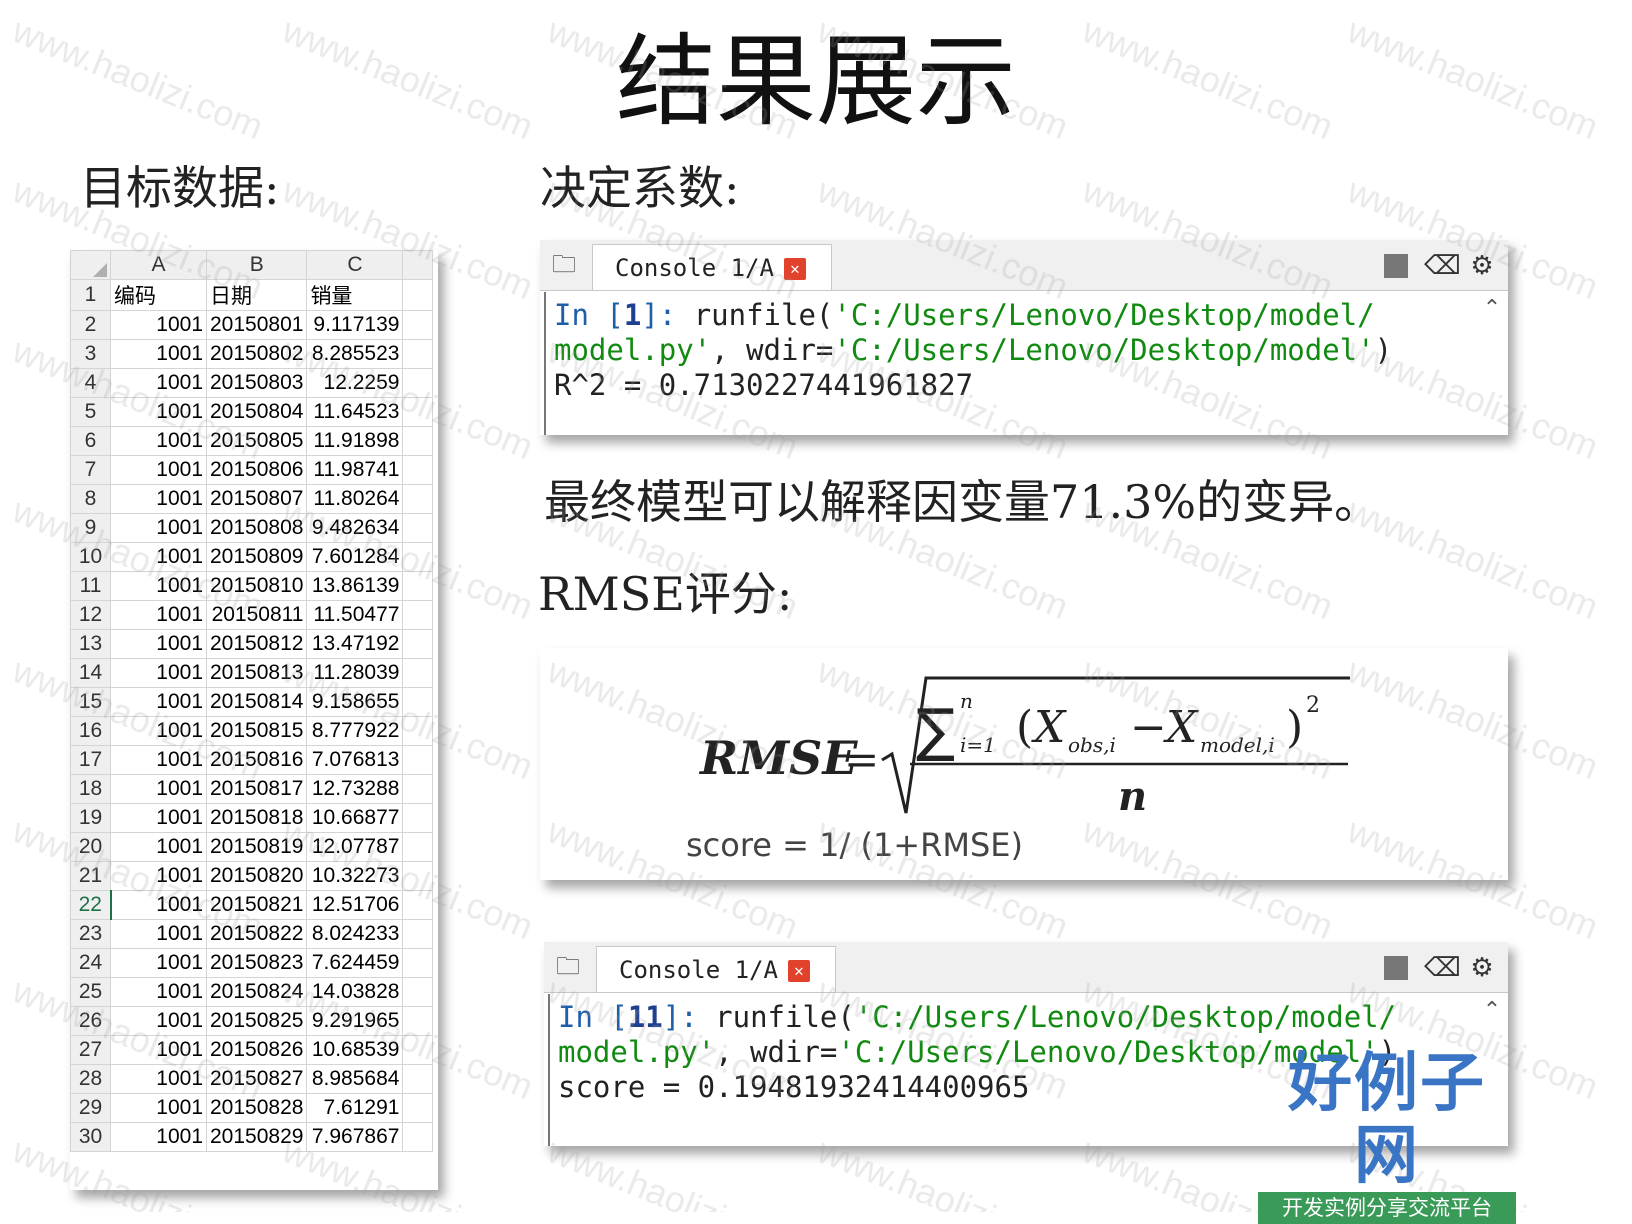  What do you see at coordinates (90, 528) in the screenshot?
I see `row-number: 9` at bounding box center [90, 528].